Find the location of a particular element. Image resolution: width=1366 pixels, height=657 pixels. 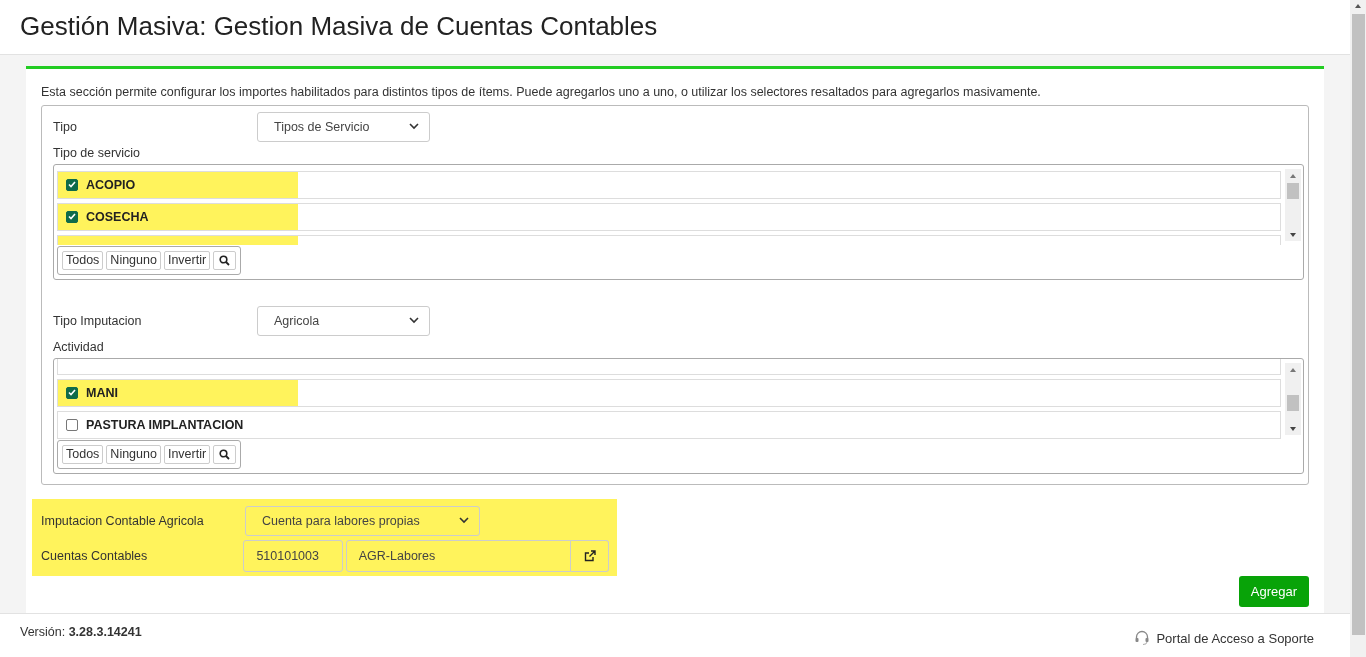

cuenta-select: Cuenta para labores propias is located at coordinates (362, 520).